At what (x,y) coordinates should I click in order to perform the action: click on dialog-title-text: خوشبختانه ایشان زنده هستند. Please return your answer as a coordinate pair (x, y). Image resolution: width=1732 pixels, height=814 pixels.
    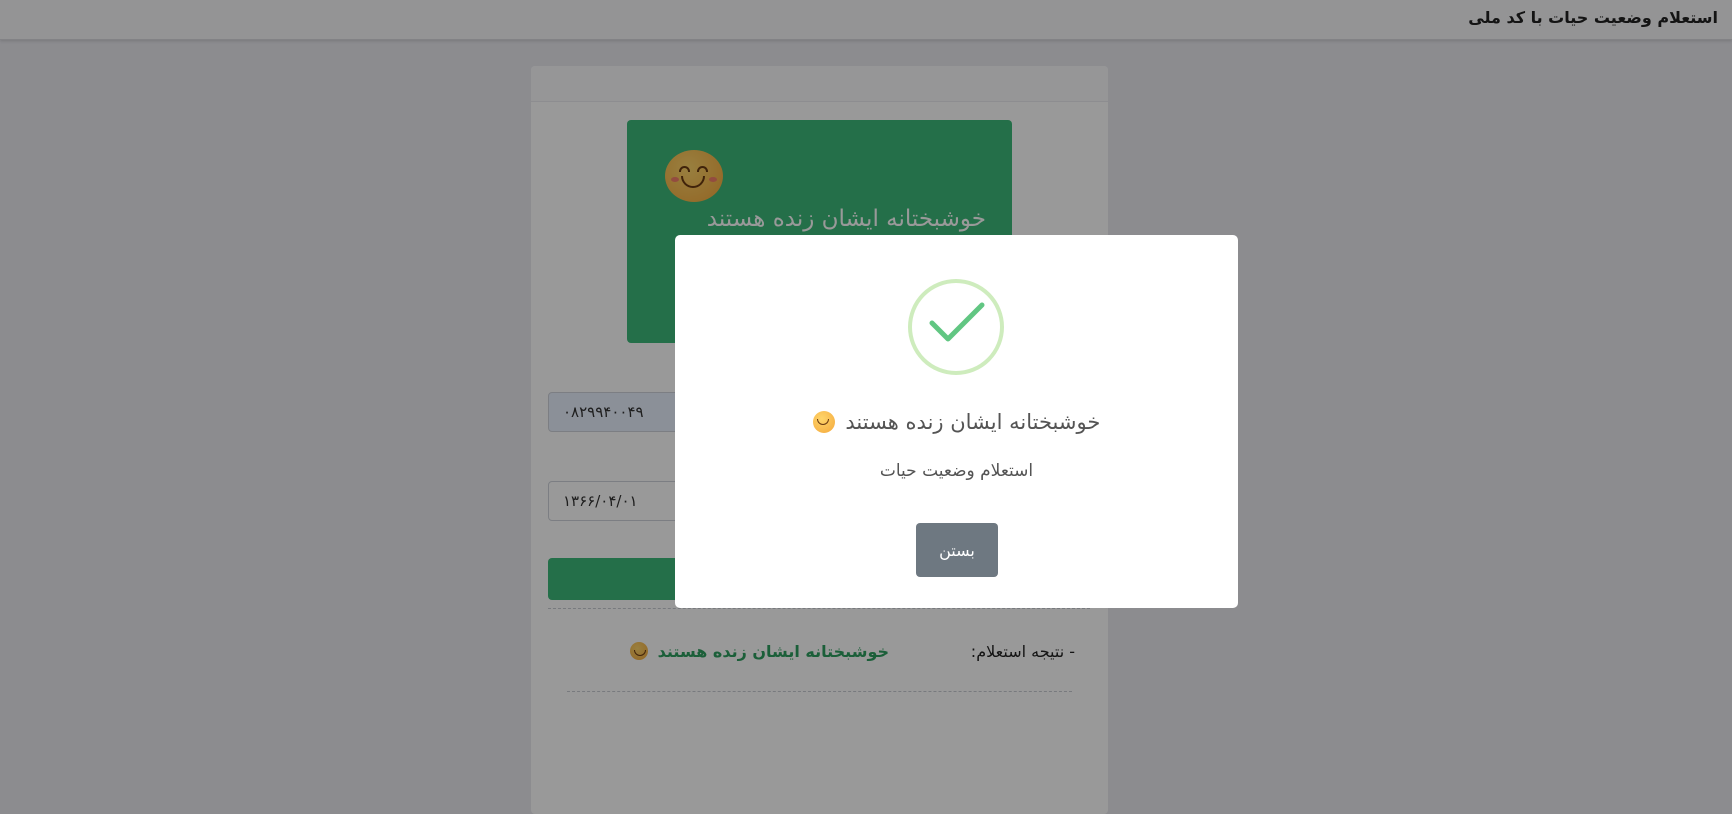
    Looking at the image, I should click on (973, 422).